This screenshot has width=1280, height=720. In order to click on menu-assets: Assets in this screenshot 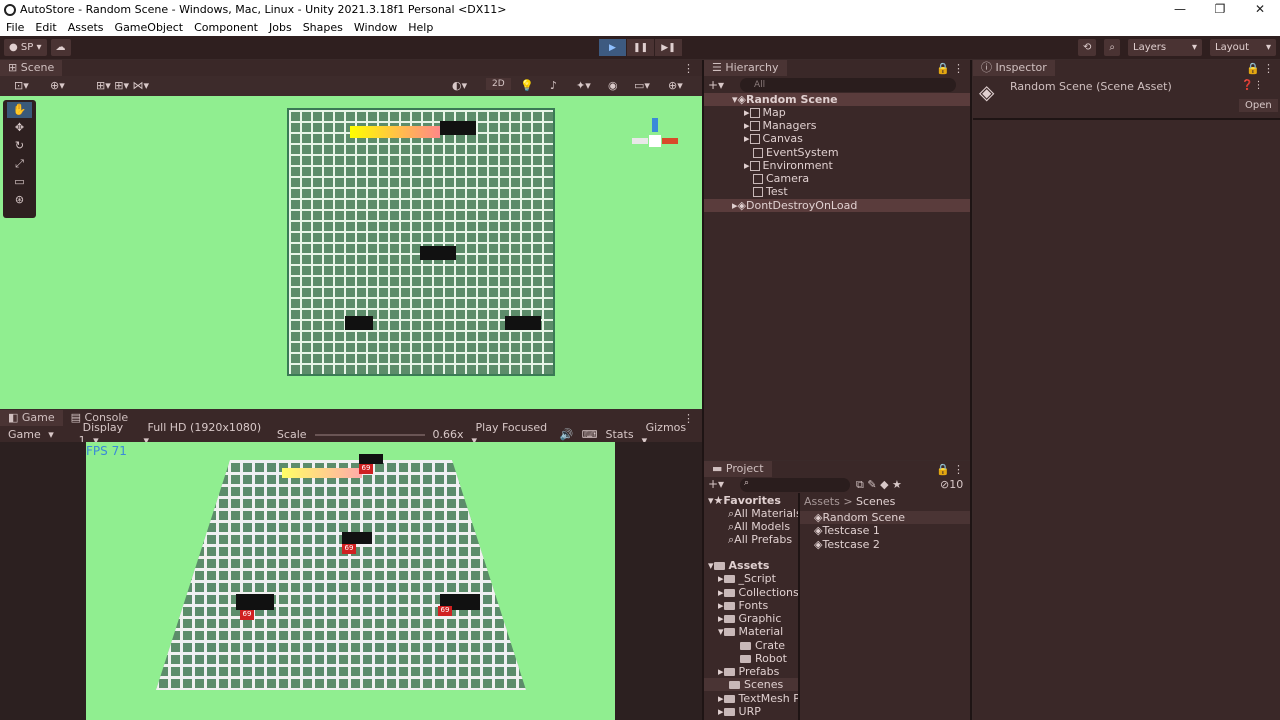, I will do `click(85, 27)`.